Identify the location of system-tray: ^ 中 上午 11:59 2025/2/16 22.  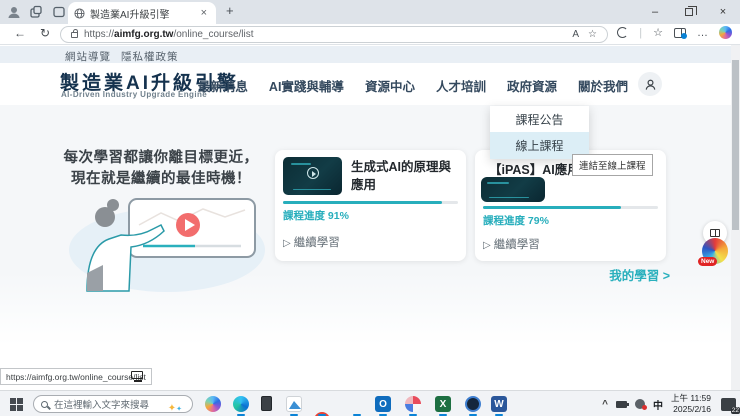
(671, 403).